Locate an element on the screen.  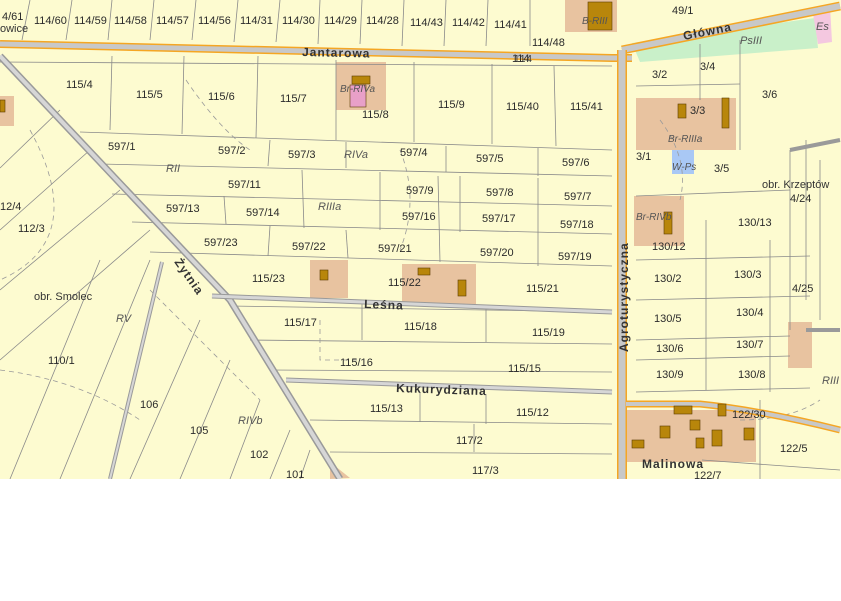
parcel-label: 4/24 is located at coordinates (800, 199).